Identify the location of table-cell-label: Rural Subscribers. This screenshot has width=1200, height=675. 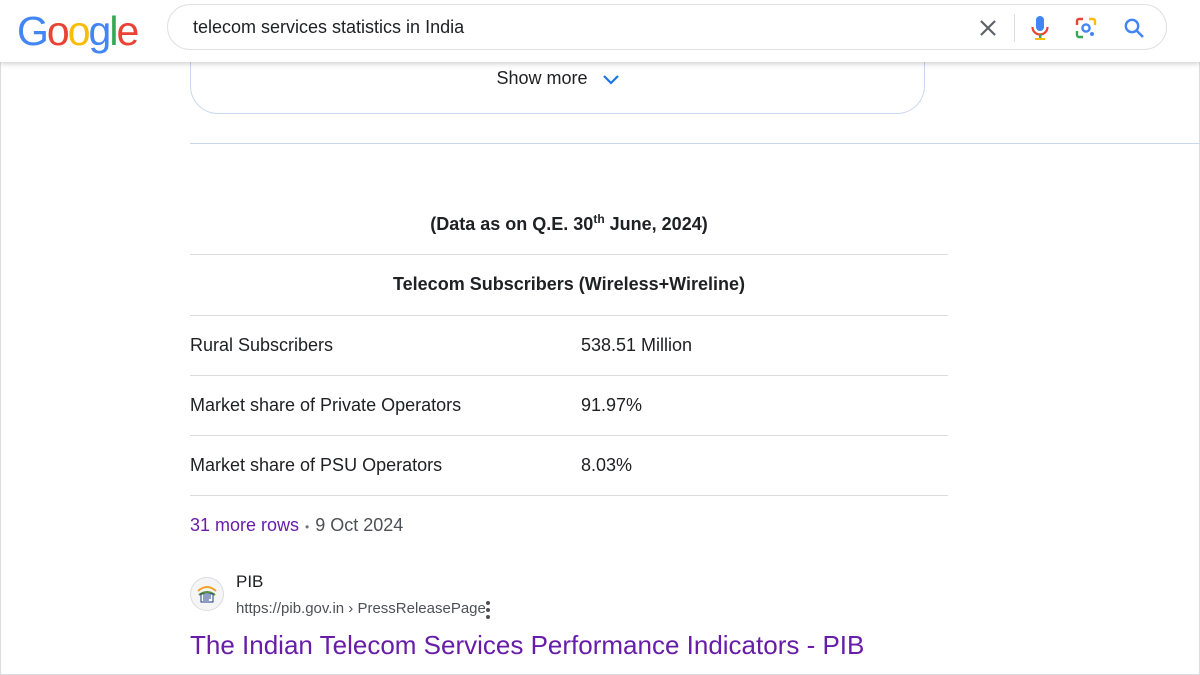
(262, 345).